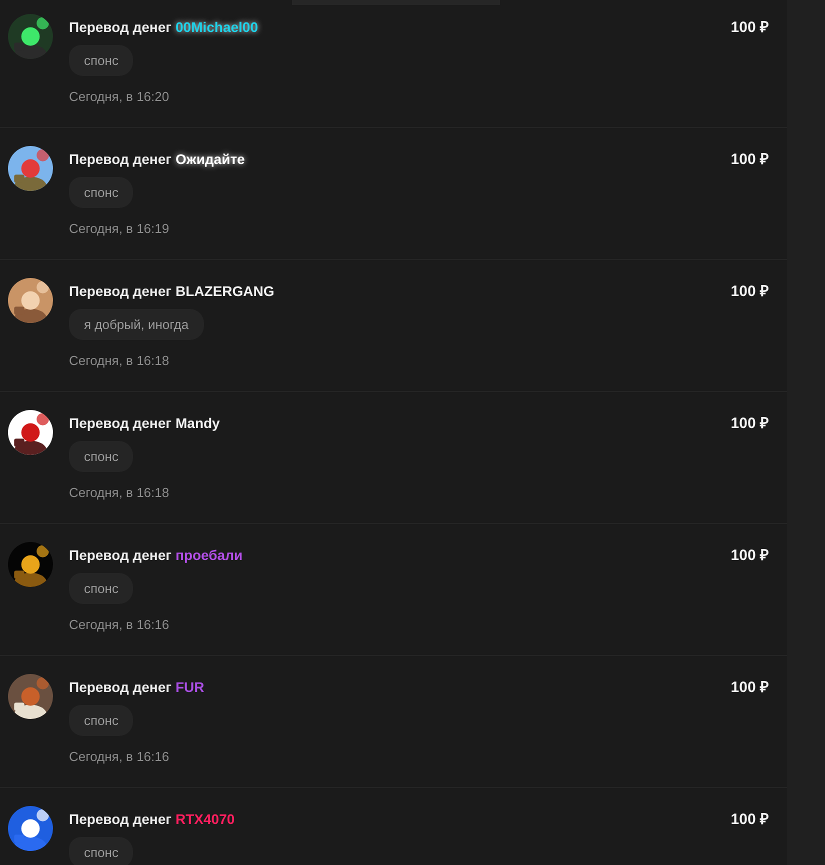 The image size is (825, 865). Describe the element at coordinates (205, 819) in the screenshot. I see `sender-name: RTX4070` at that location.